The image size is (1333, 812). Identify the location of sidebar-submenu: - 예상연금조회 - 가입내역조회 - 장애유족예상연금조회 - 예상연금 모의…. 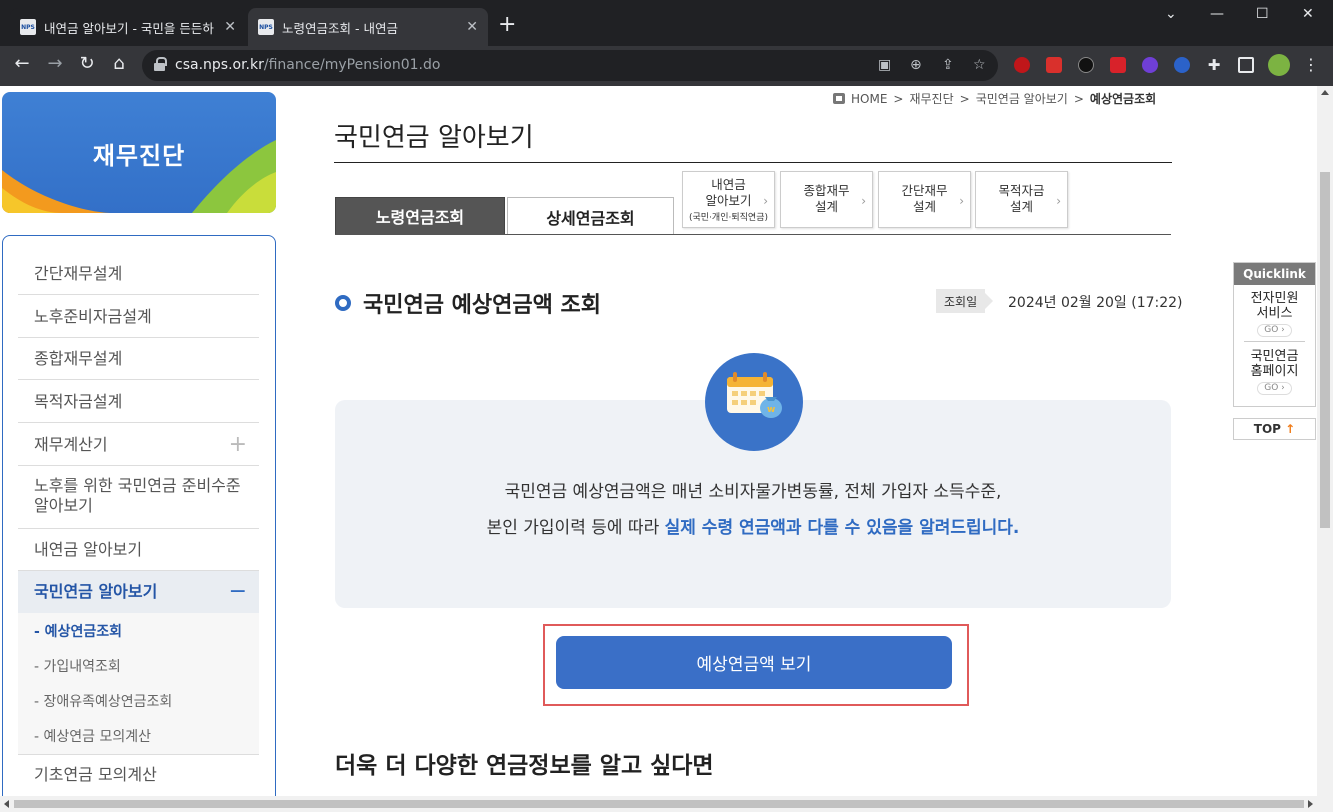
(138, 683).